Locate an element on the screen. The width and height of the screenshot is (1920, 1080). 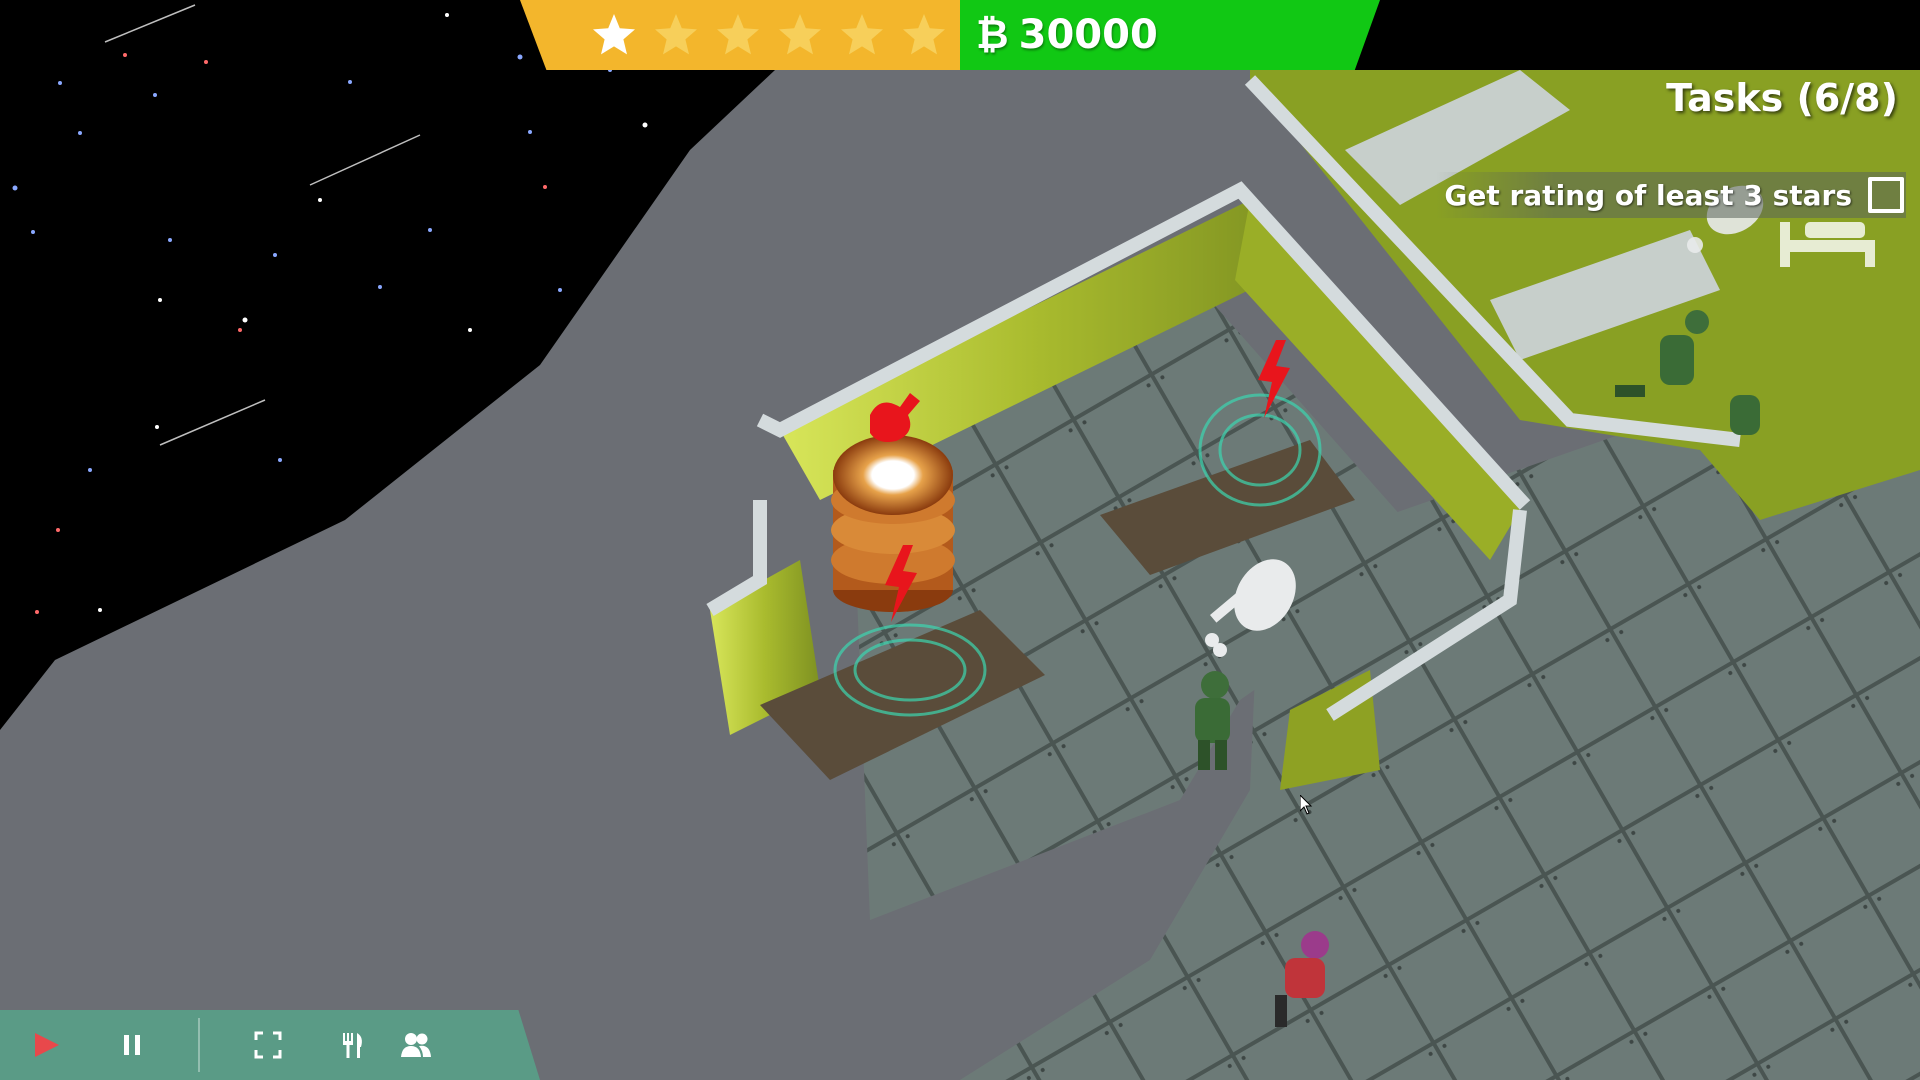
tasks-title: Tasks (6/8) is located at coordinates (1782, 98).